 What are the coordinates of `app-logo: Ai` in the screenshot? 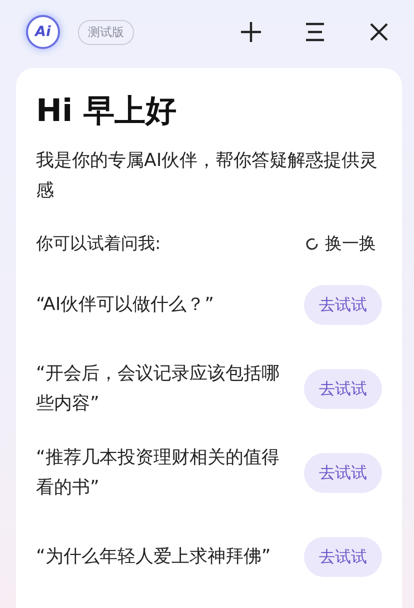 It's located at (43, 32).